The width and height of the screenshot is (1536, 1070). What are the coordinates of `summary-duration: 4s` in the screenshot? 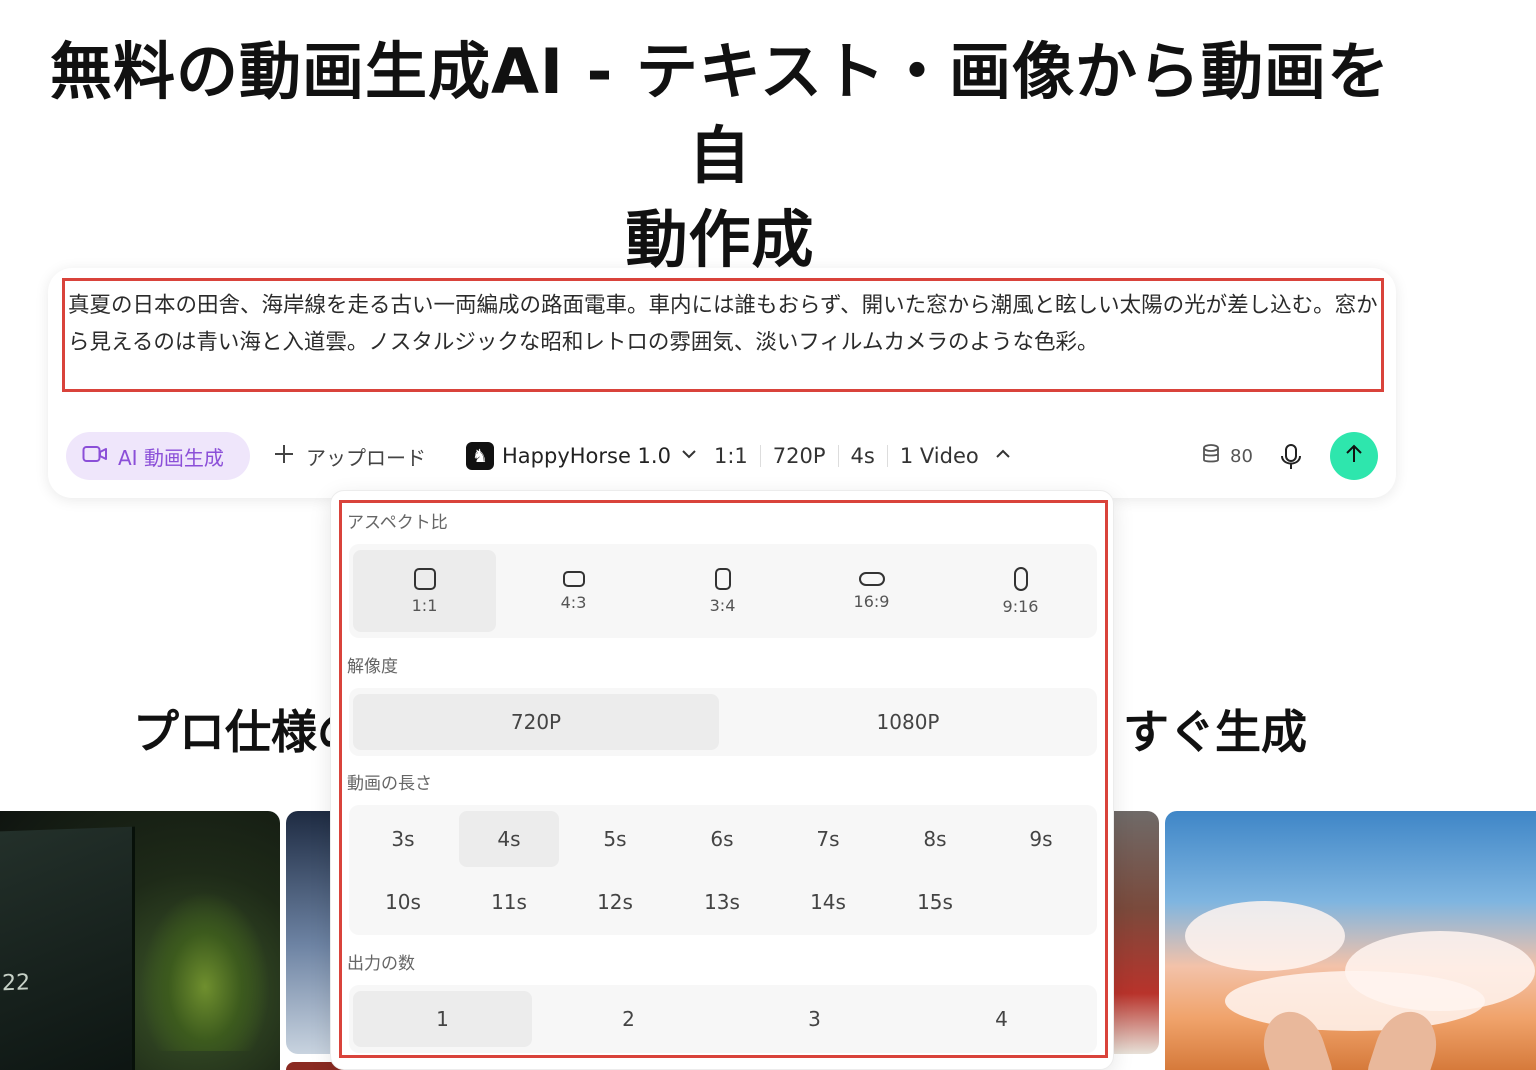 It's located at (862, 456).